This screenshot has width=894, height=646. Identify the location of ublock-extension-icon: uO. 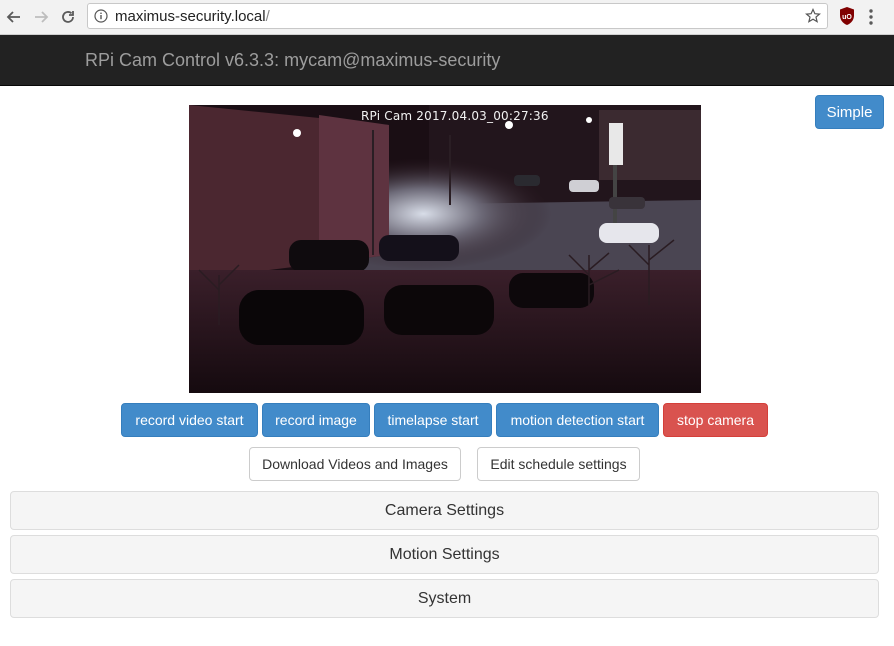
(847, 18).